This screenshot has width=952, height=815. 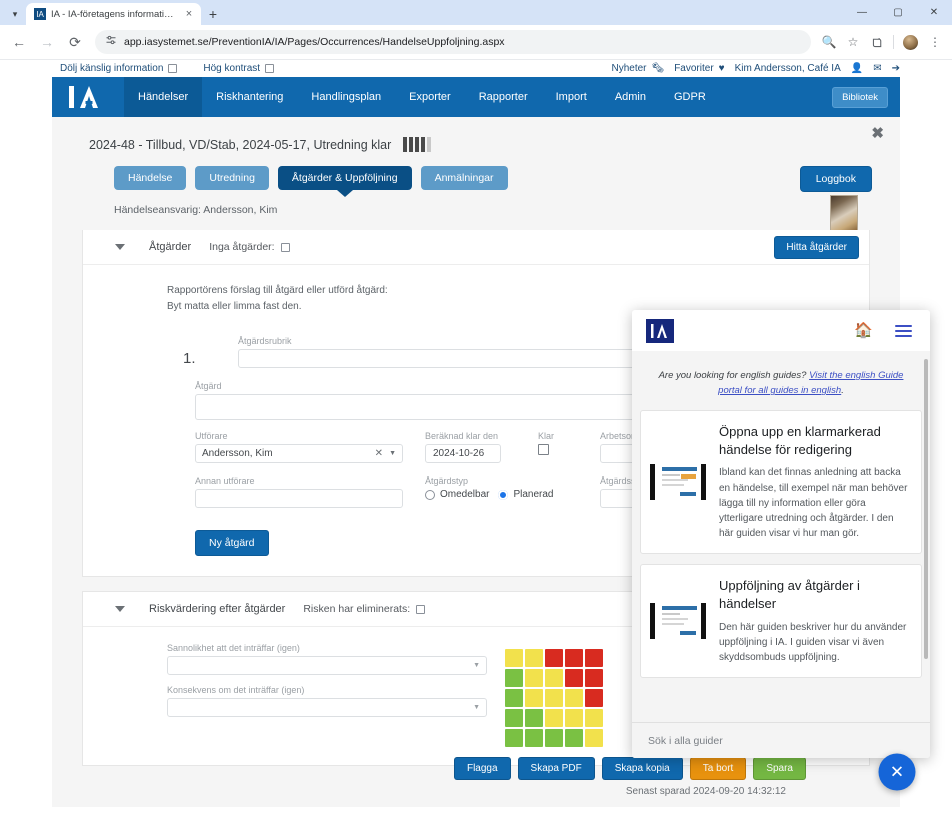 I want to click on case-photo-thumbnail, so click(x=844, y=213).